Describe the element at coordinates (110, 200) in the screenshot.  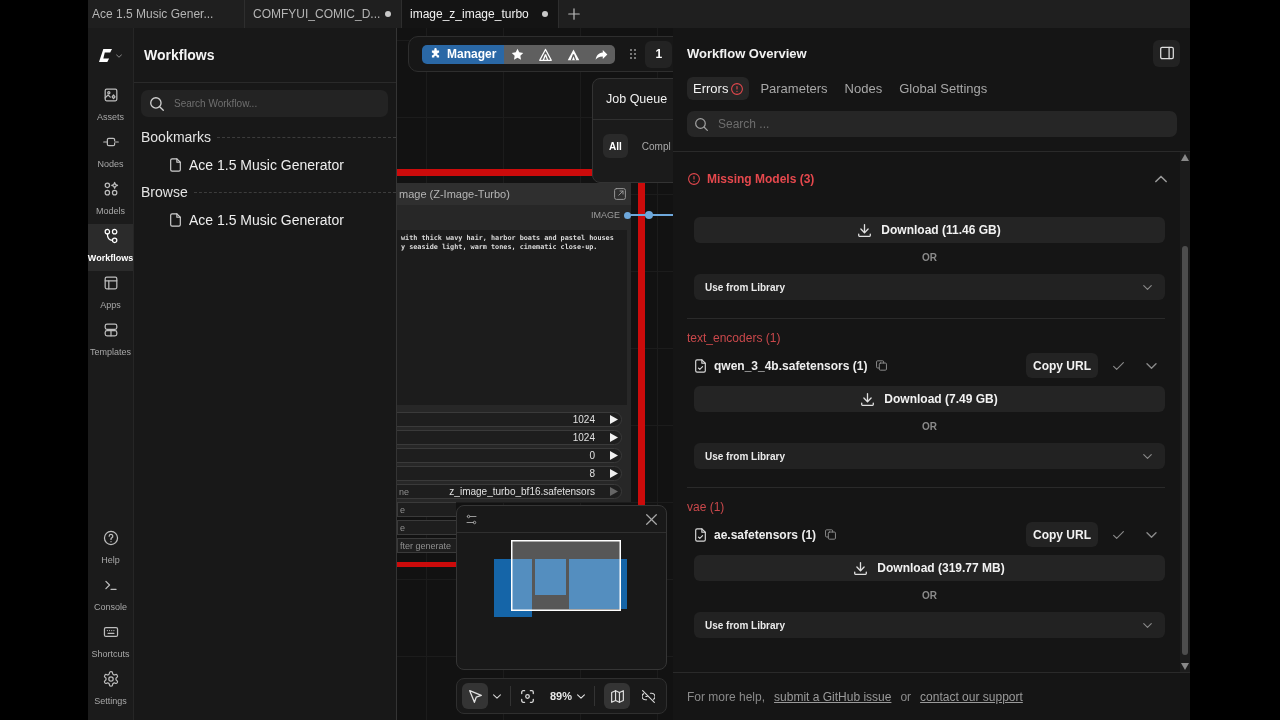
I see `sidebar-tab: Models` at that location.